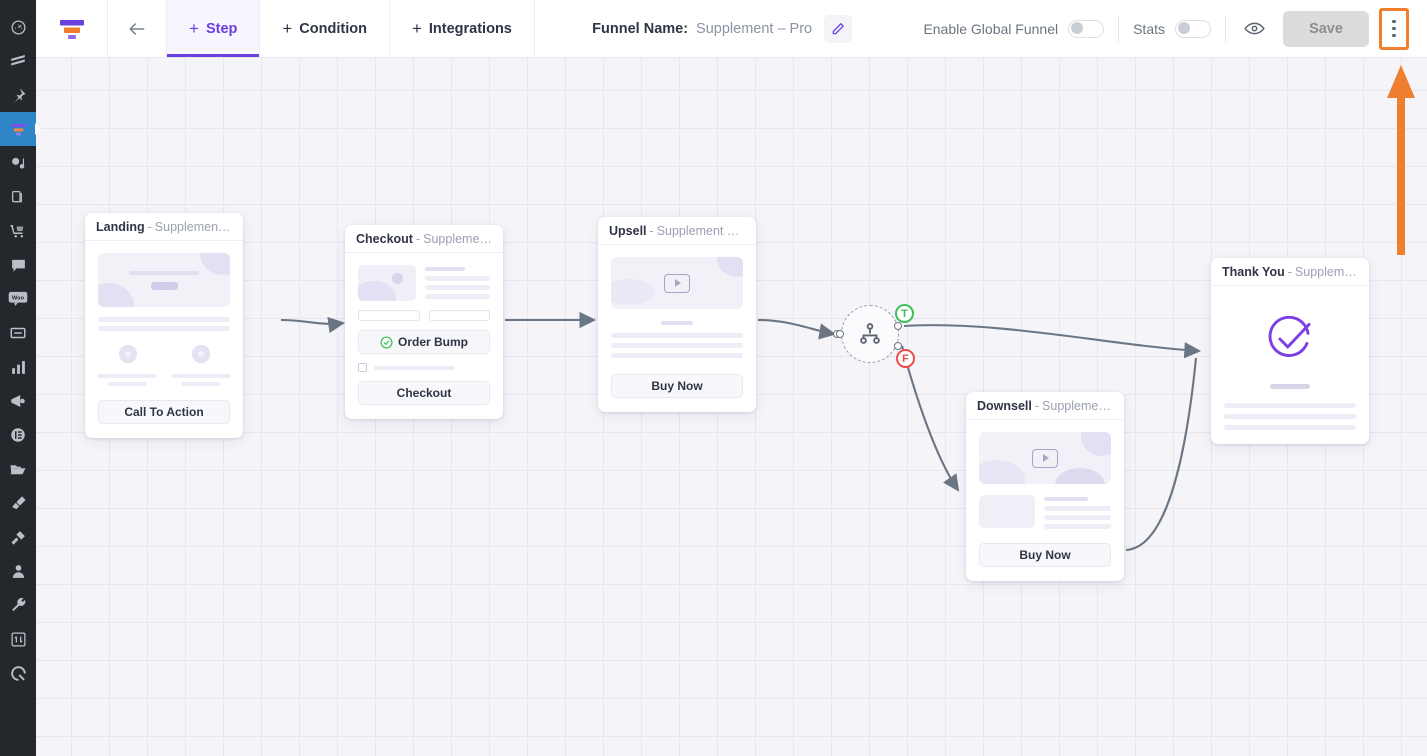 The height and width of the screenshot is (756, 1427). I want to click on stats-toggle, so click(1193, 28).